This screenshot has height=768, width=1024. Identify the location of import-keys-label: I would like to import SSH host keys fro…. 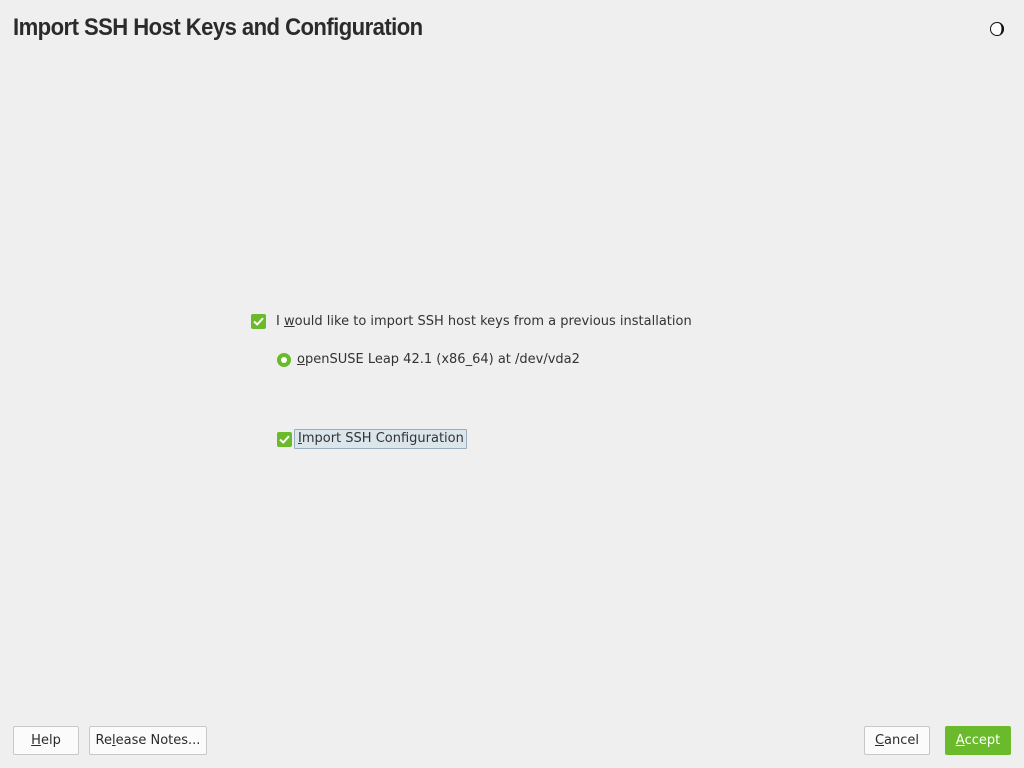
(484, 321).